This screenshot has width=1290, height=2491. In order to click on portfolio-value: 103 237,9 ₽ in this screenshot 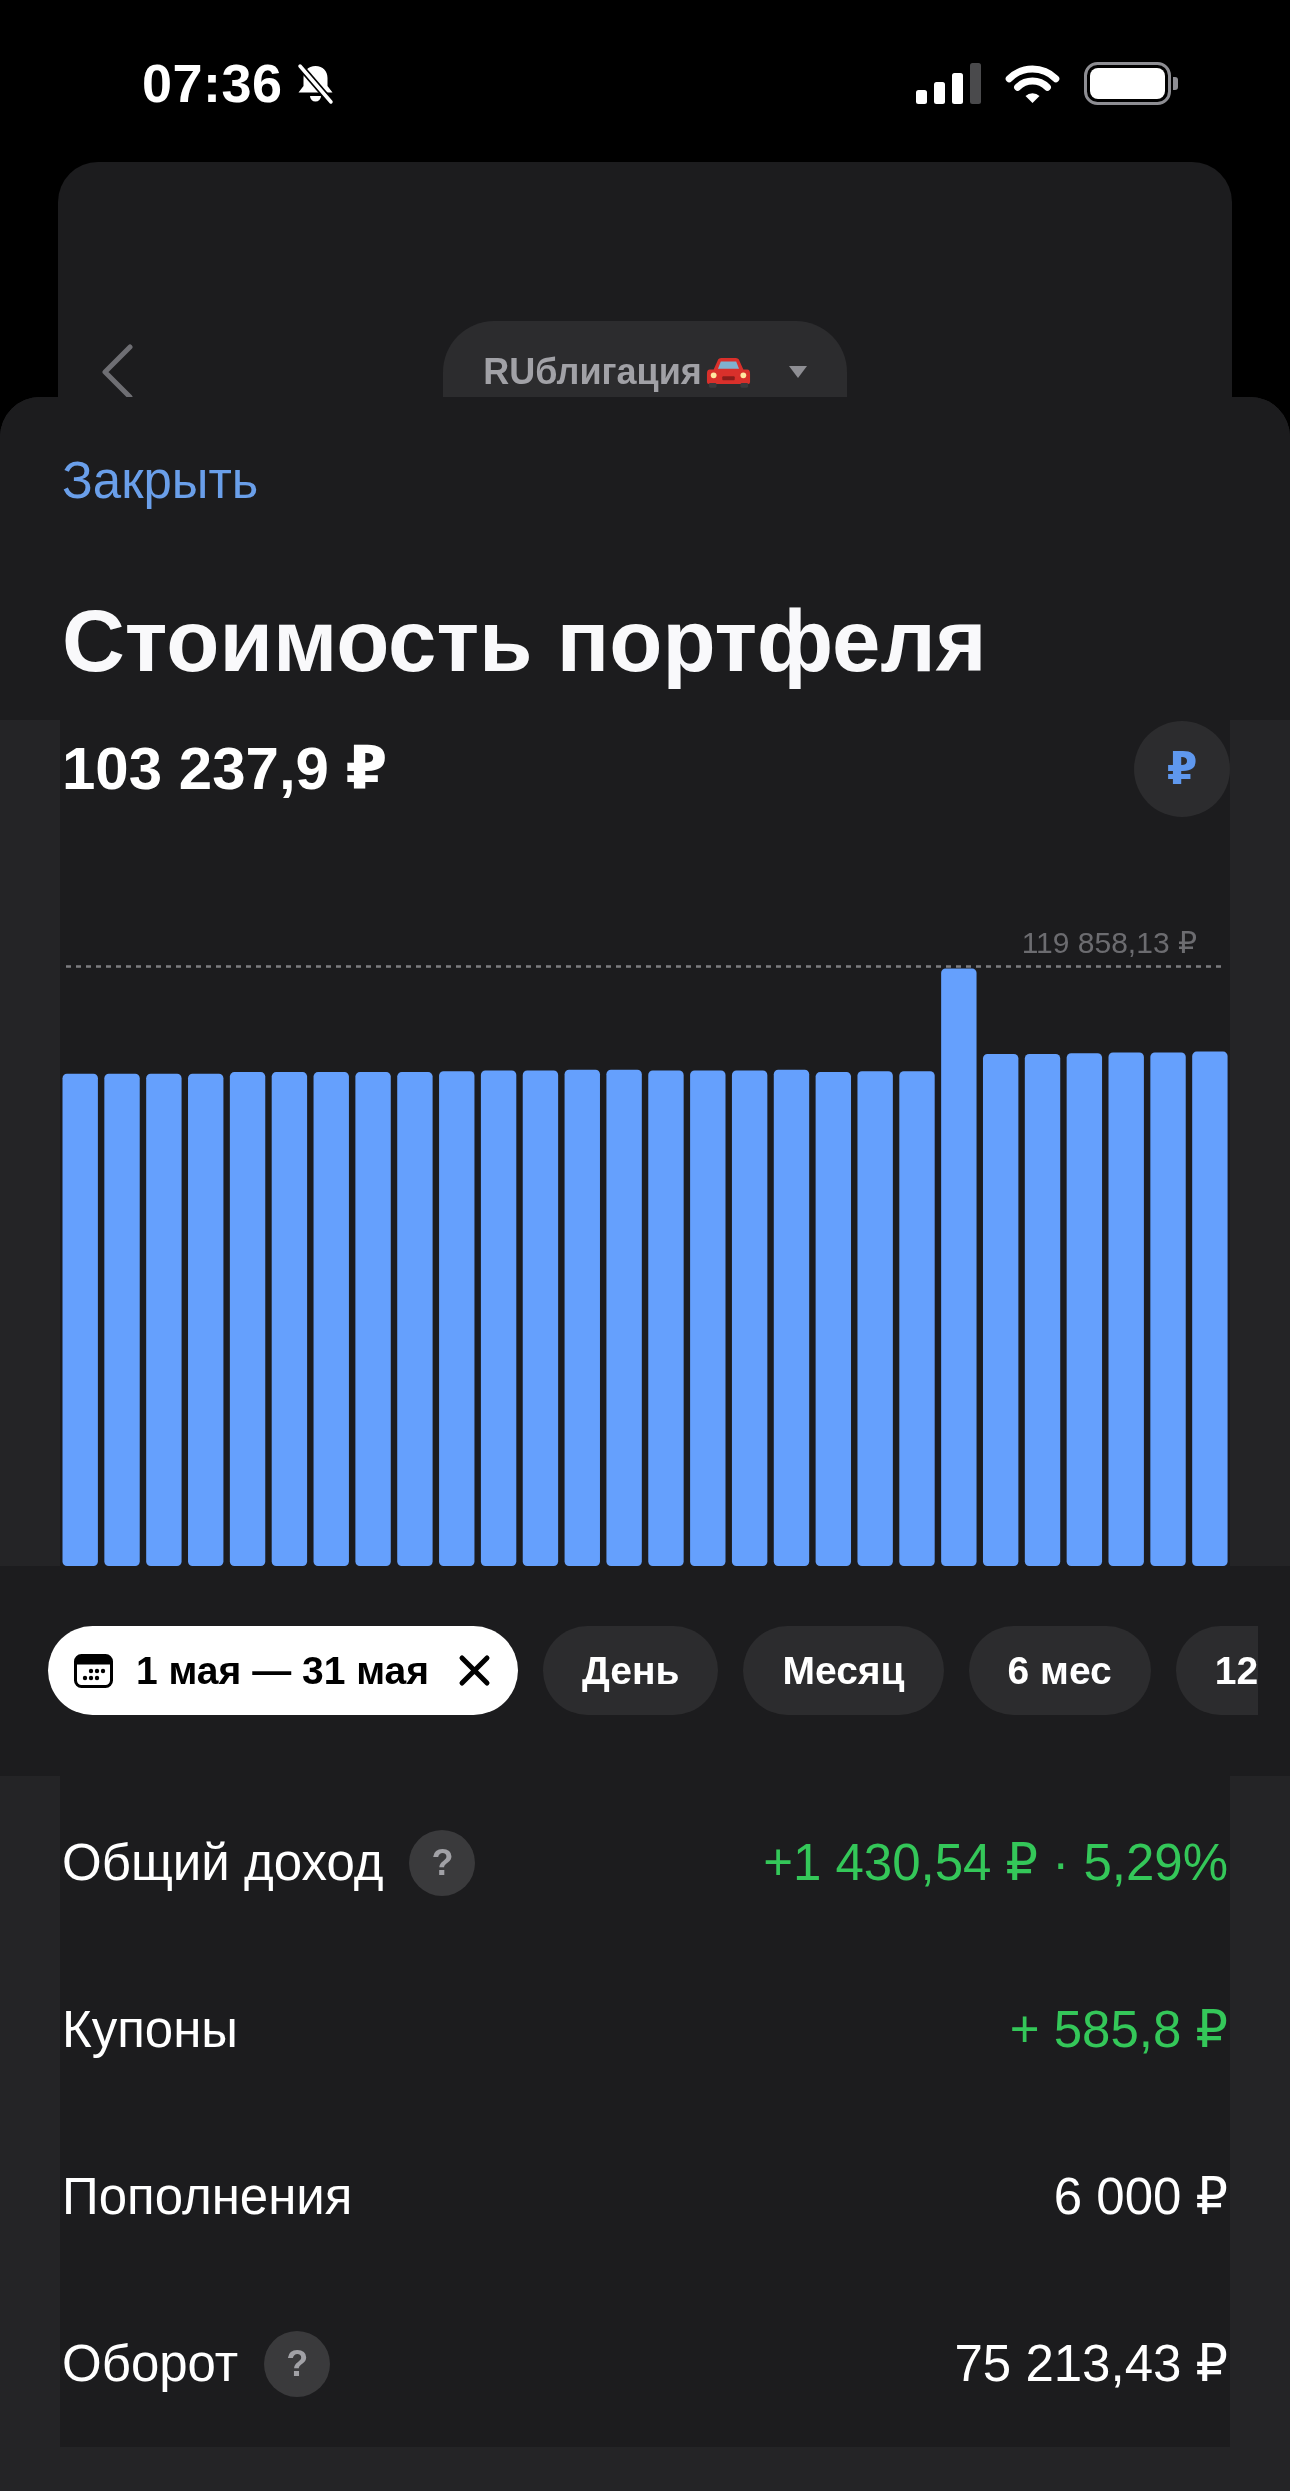, I will do `click(225, 768)`.